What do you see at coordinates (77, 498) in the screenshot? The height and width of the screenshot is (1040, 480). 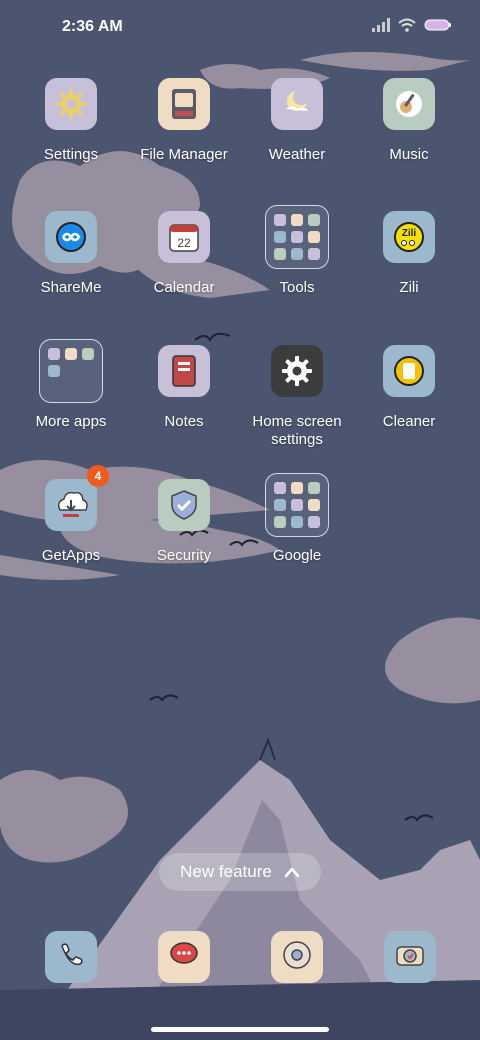 I see `cloud-download-icon: 4` at bounding box center [77, 498].